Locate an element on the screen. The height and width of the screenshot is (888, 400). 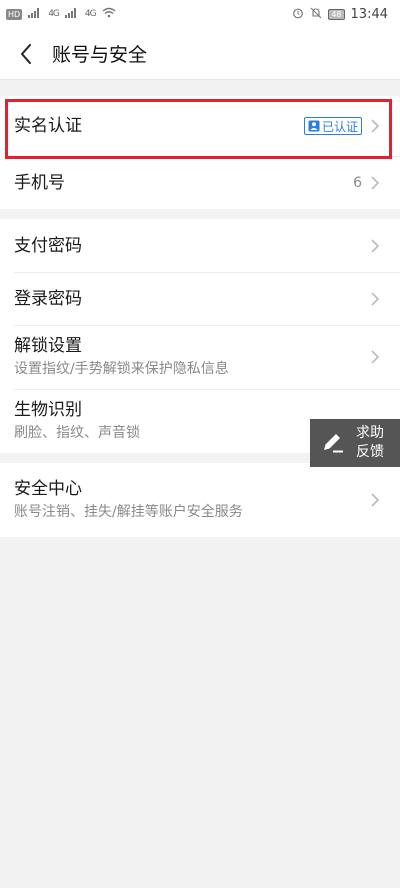
help-label-line2: 反馈 is located at coordinates (370, 452).